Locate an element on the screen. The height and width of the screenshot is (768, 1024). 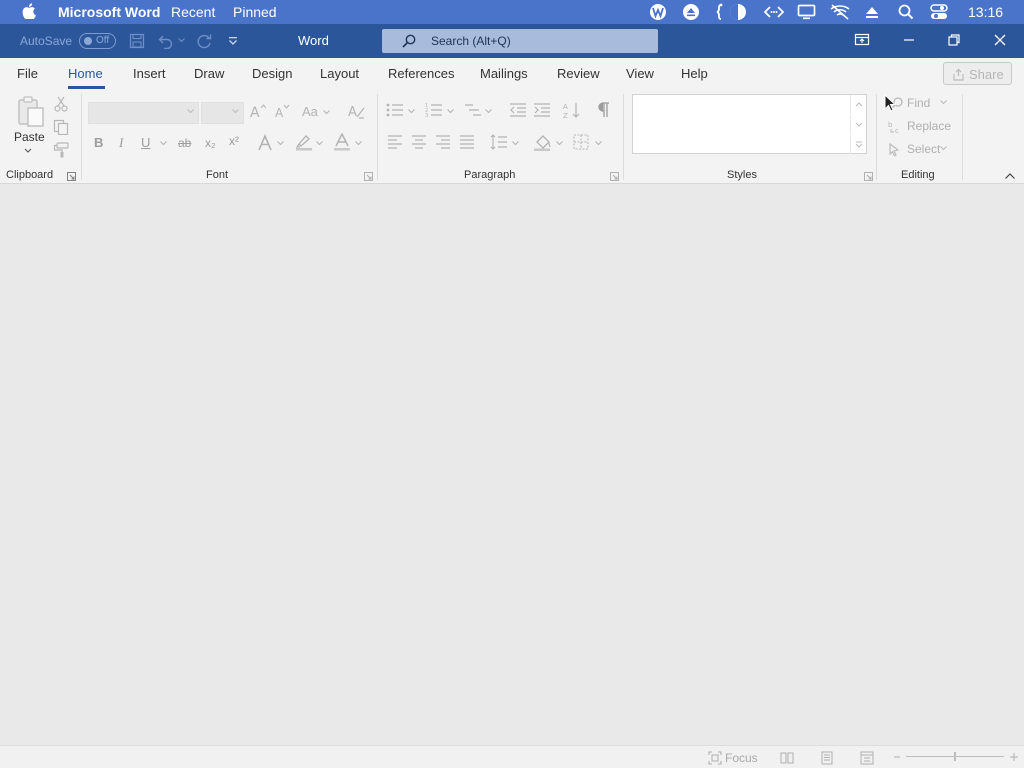
control-center-icon is located at coordinates (939, 12).